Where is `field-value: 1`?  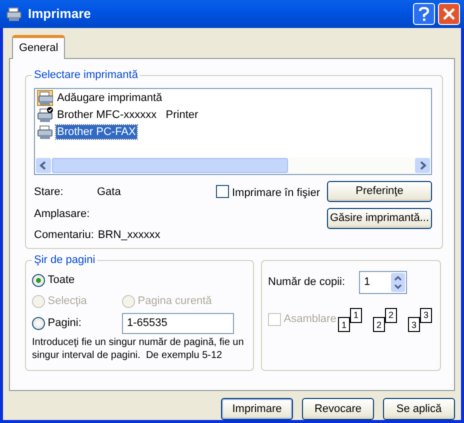
field-value: 1 is located at coordinates (367, 282).